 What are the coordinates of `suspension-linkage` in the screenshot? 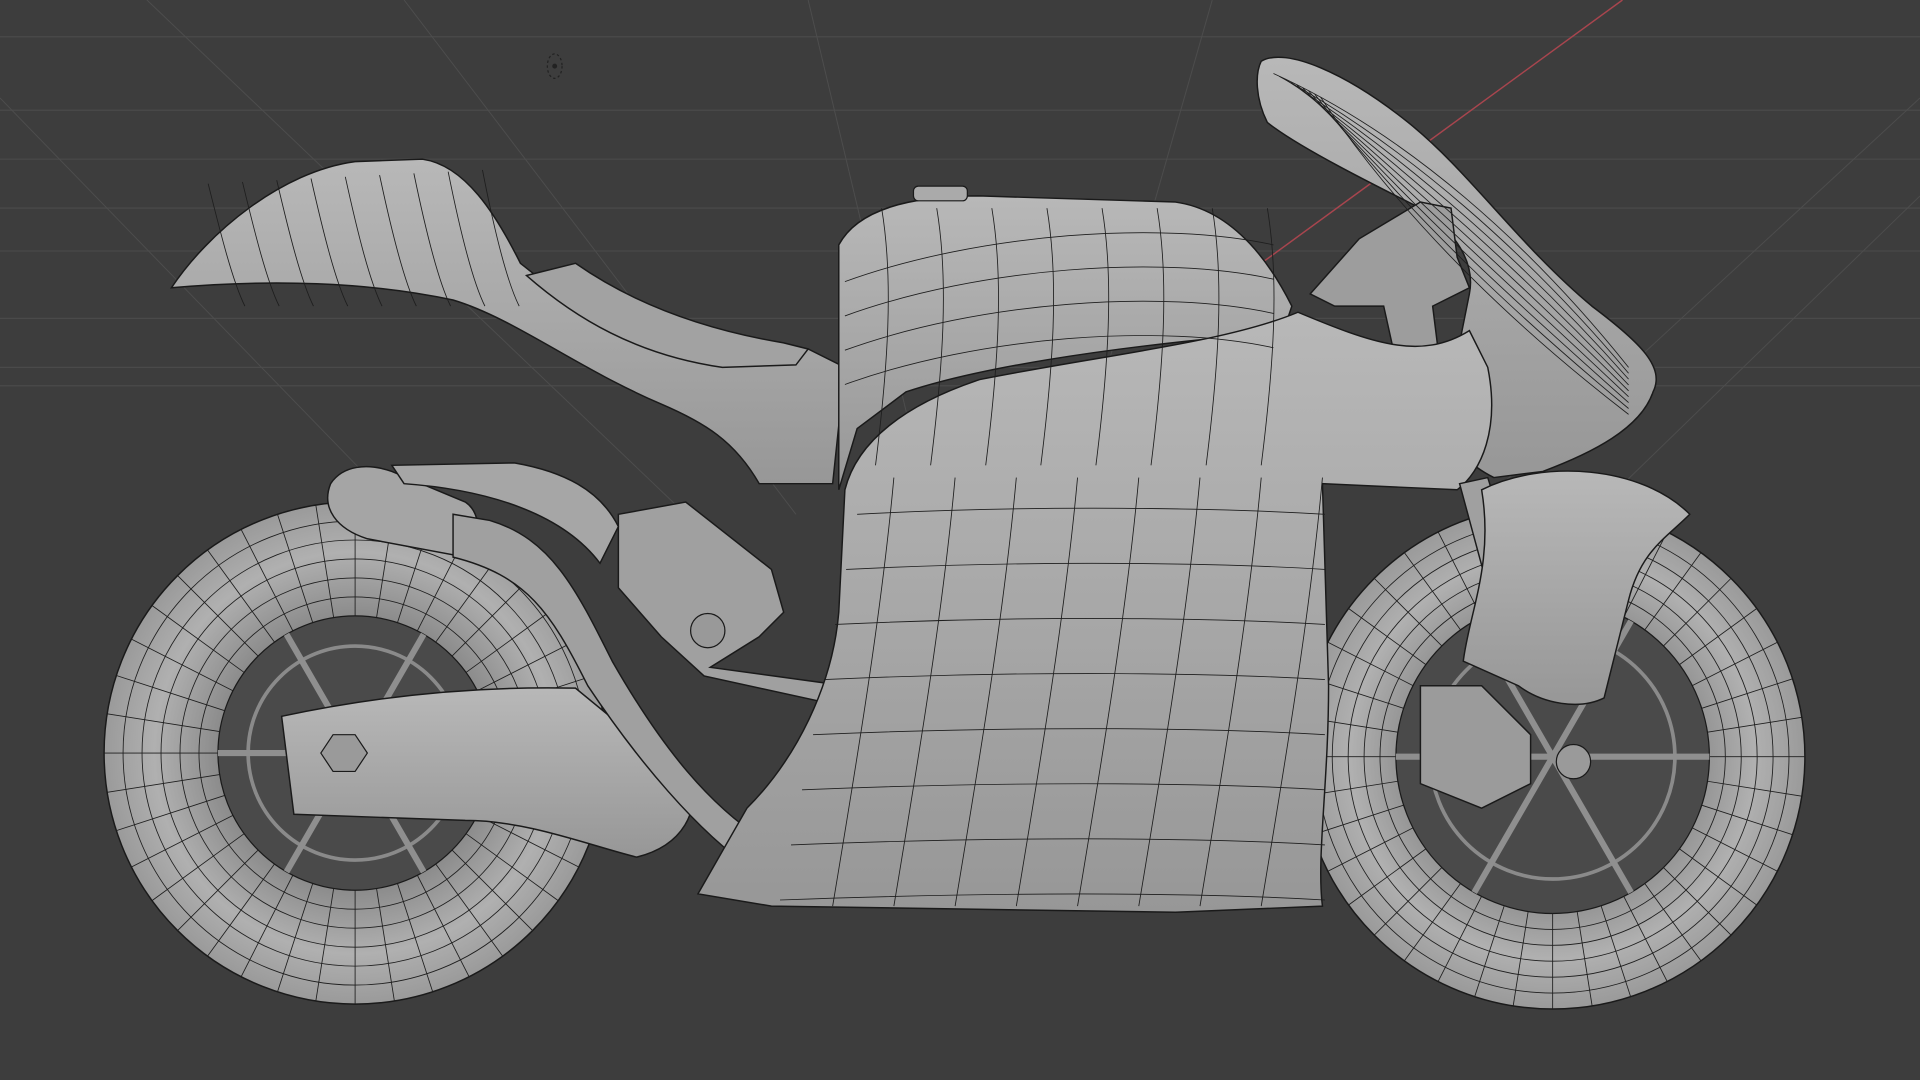 It's located at (732, 603).